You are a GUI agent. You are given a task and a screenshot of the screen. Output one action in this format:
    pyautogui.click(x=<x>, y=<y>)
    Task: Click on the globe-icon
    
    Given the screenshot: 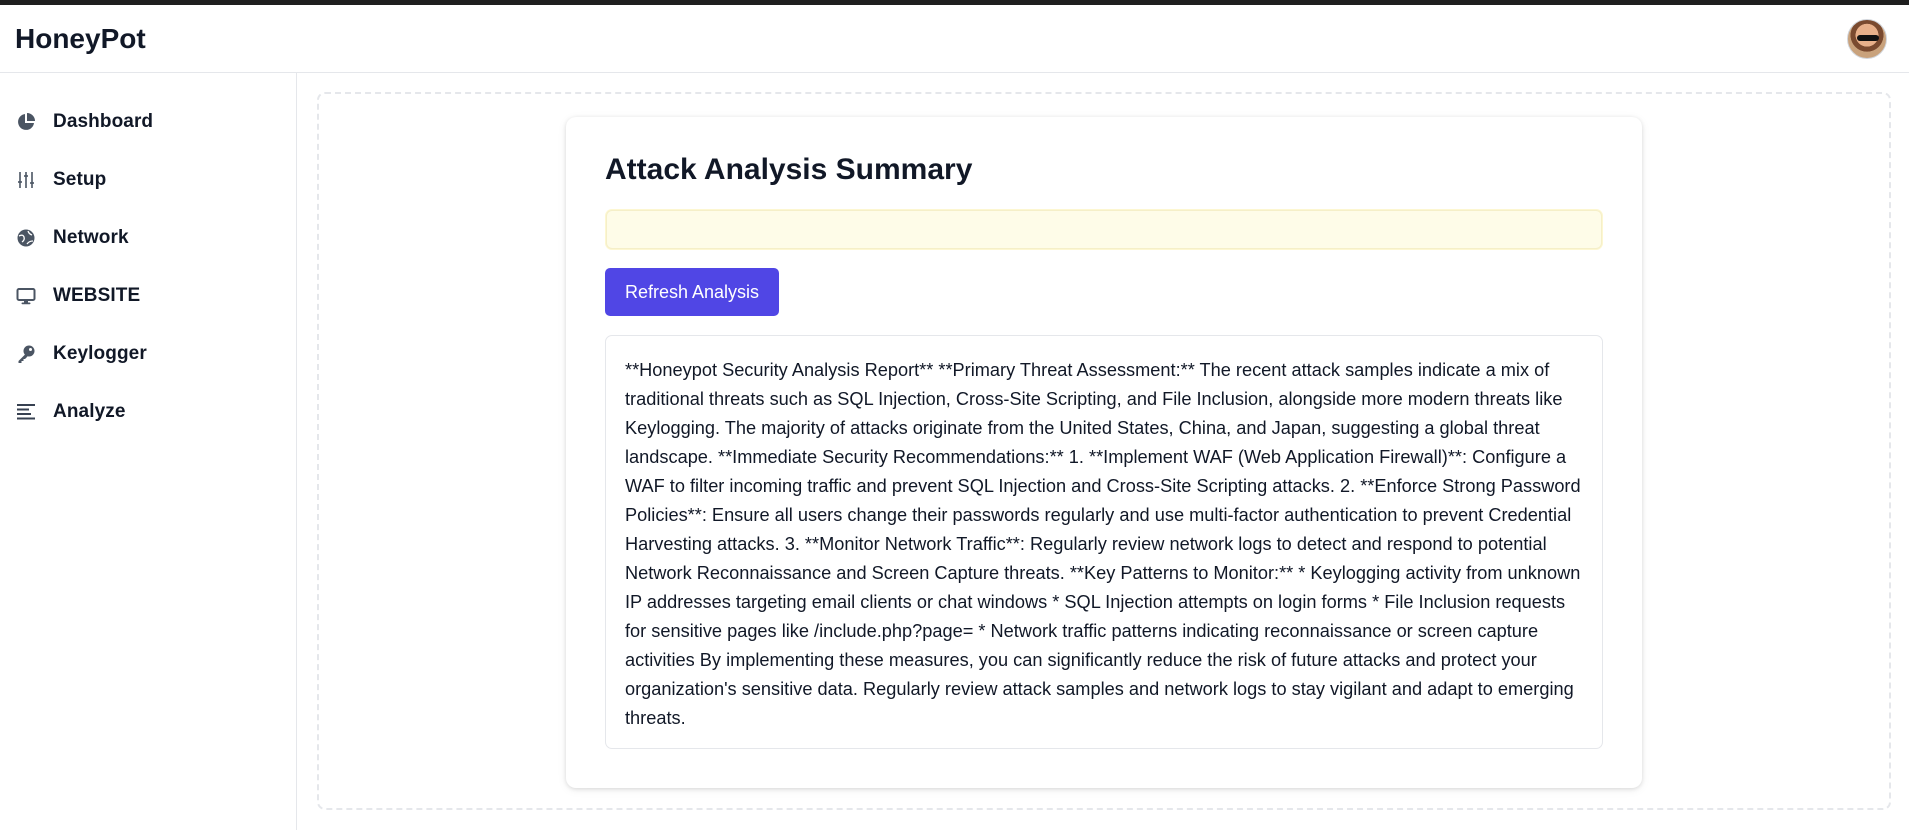 What is the action you would take?
    pyautogui.click(x=26, y=238)
    